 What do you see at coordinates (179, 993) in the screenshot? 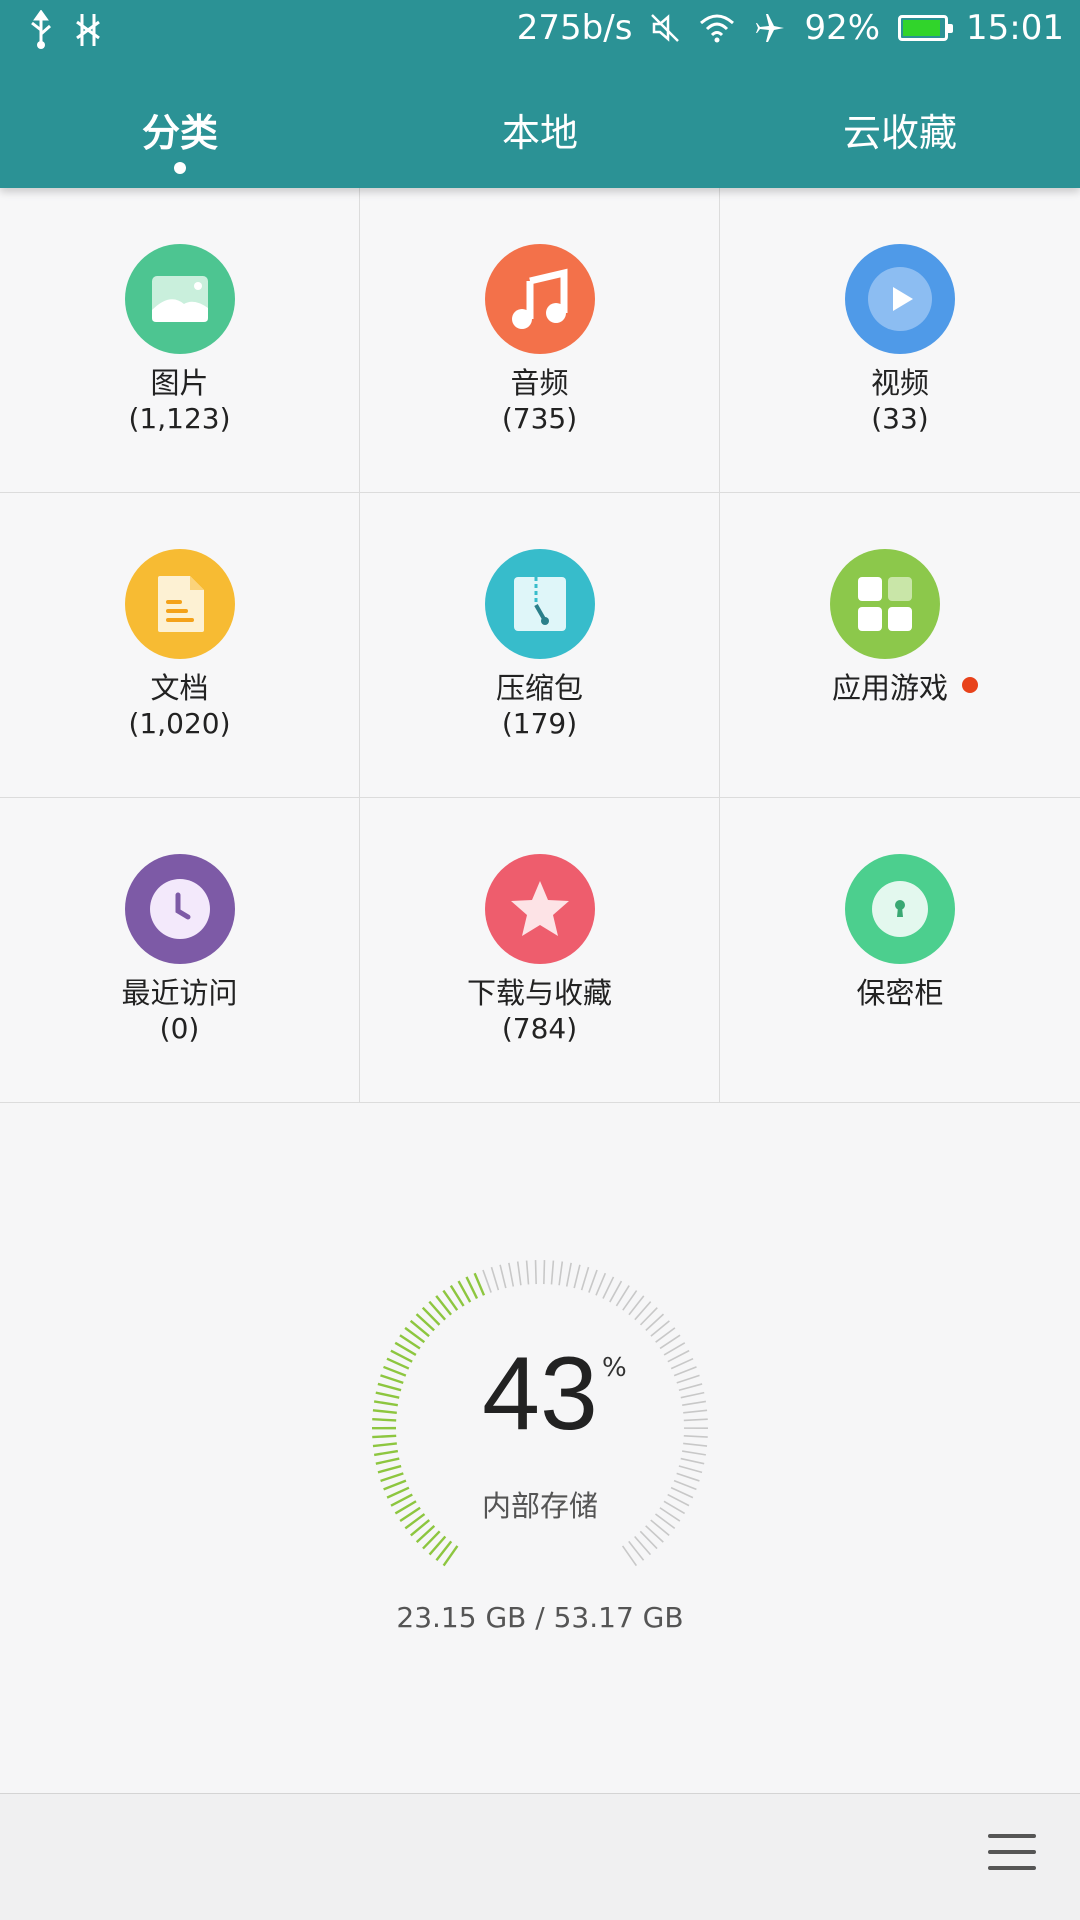
I see `category-label: 最近访问` at bounding box center [179, 993].